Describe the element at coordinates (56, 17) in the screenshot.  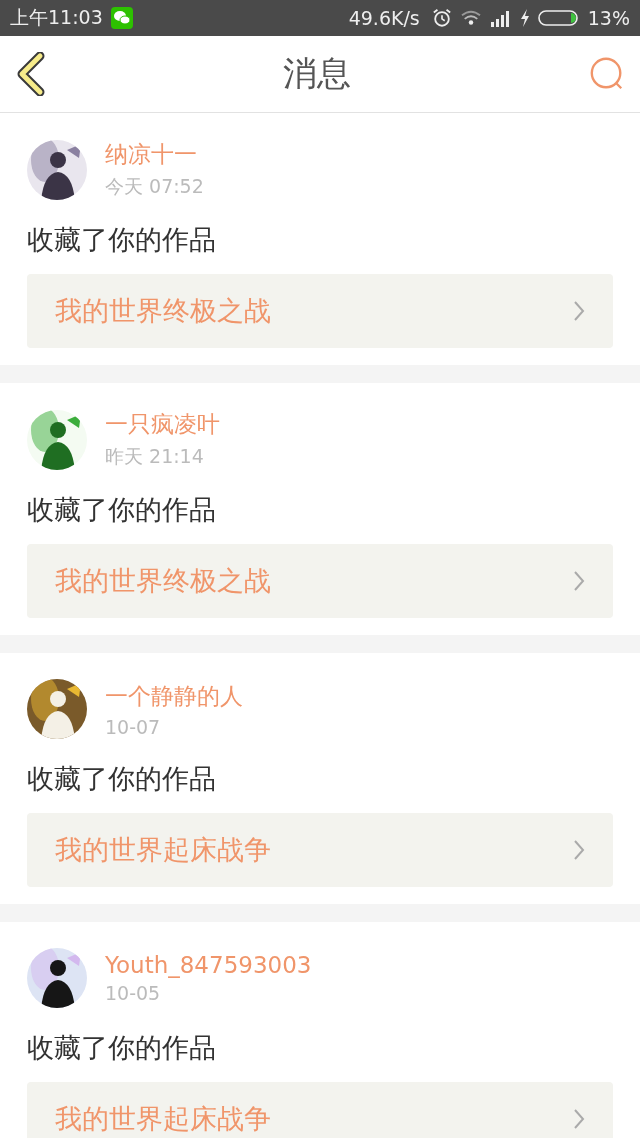
I see `status-time: 上午11:03` at that location.